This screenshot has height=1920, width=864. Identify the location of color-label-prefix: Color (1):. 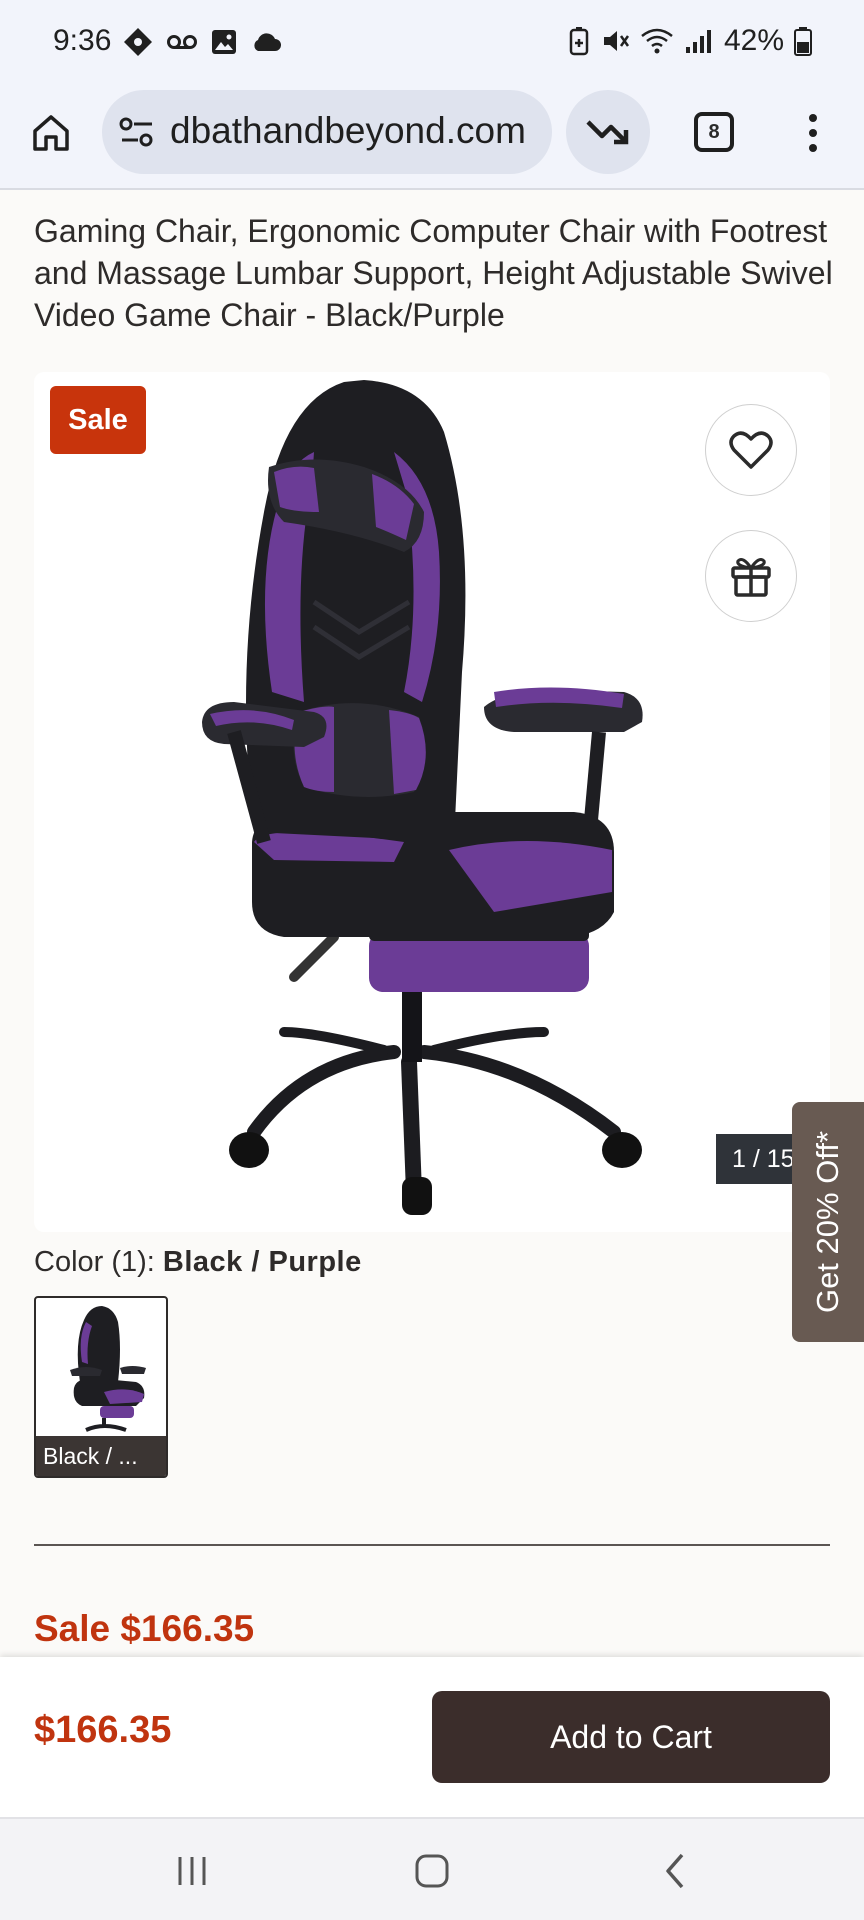
(98, 1262).